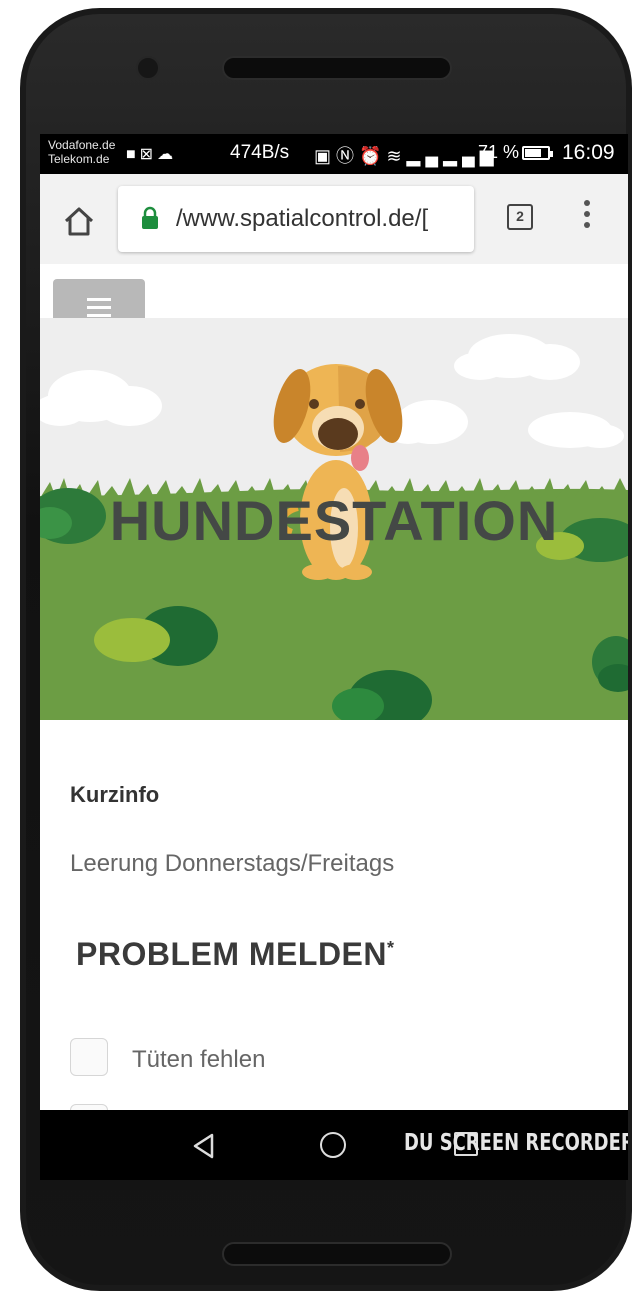 This screenshot has width=636, height=1299. What do you see at coordinates (79, 159) in the screenshot?
I see `carrier-2: Telekom.de` at bounding box center [79, 159].